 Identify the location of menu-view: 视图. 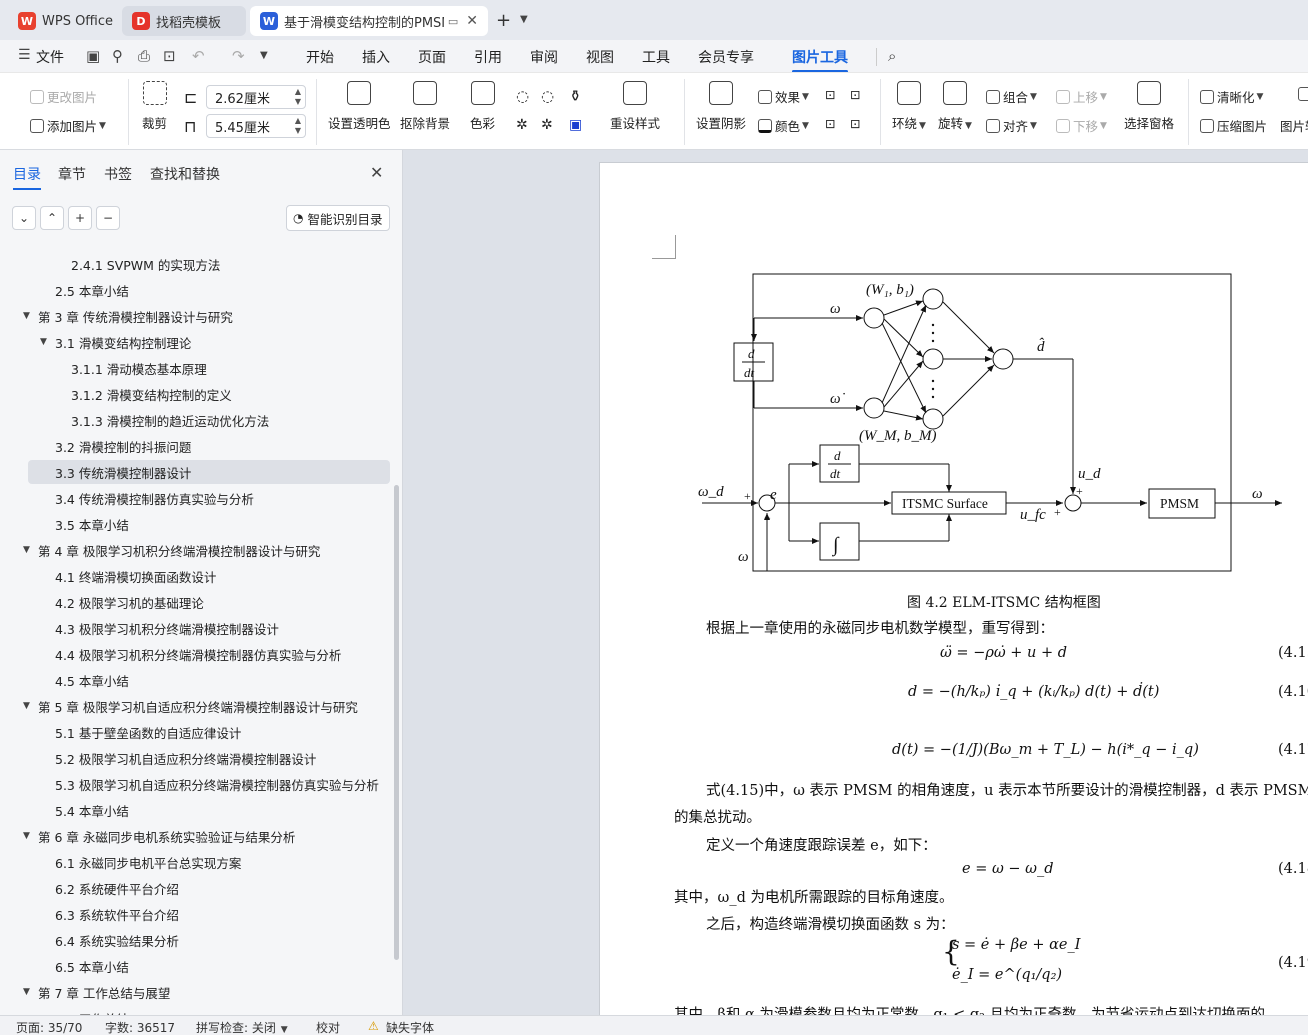
(600, 57).